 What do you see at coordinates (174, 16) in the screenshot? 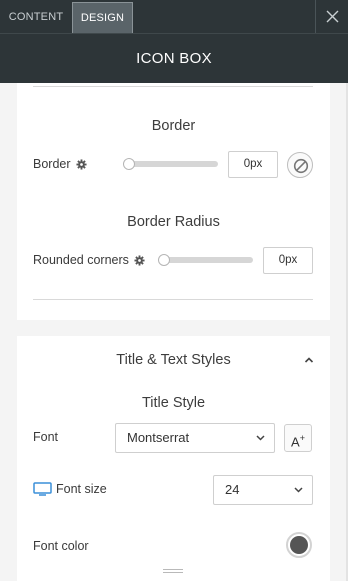
I see `top-bar: CONTENT DESIGN` at bounding box center [174, 16].